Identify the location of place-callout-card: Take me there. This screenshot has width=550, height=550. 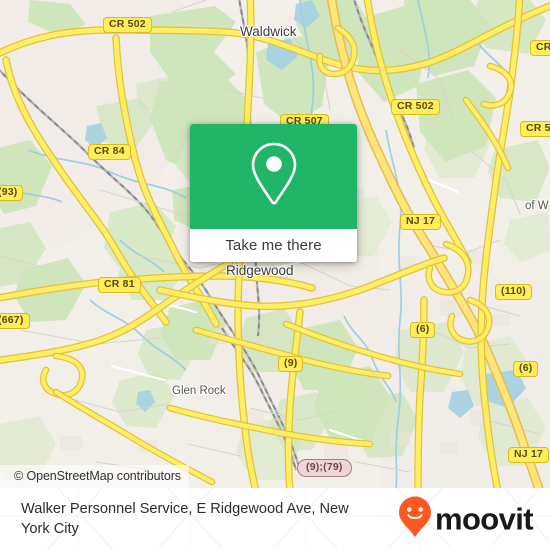
(273, 193).